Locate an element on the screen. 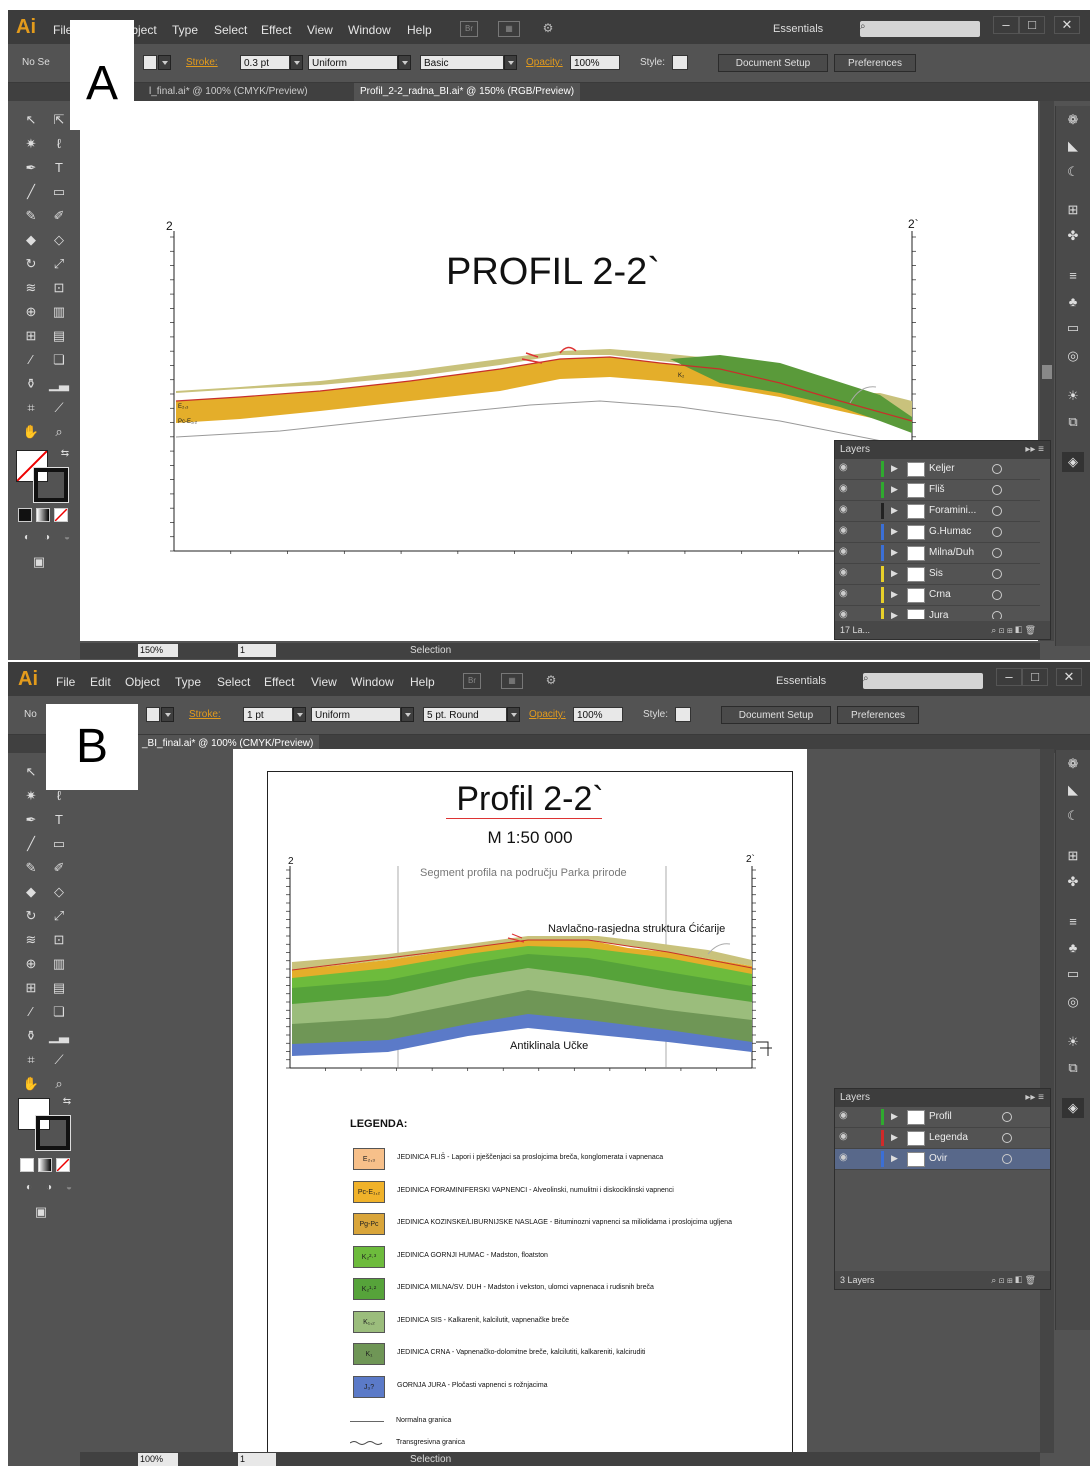 This screenshot has width=1090, height=1466. symbols-icon: ✤ is located at coordinates (1073, 236).